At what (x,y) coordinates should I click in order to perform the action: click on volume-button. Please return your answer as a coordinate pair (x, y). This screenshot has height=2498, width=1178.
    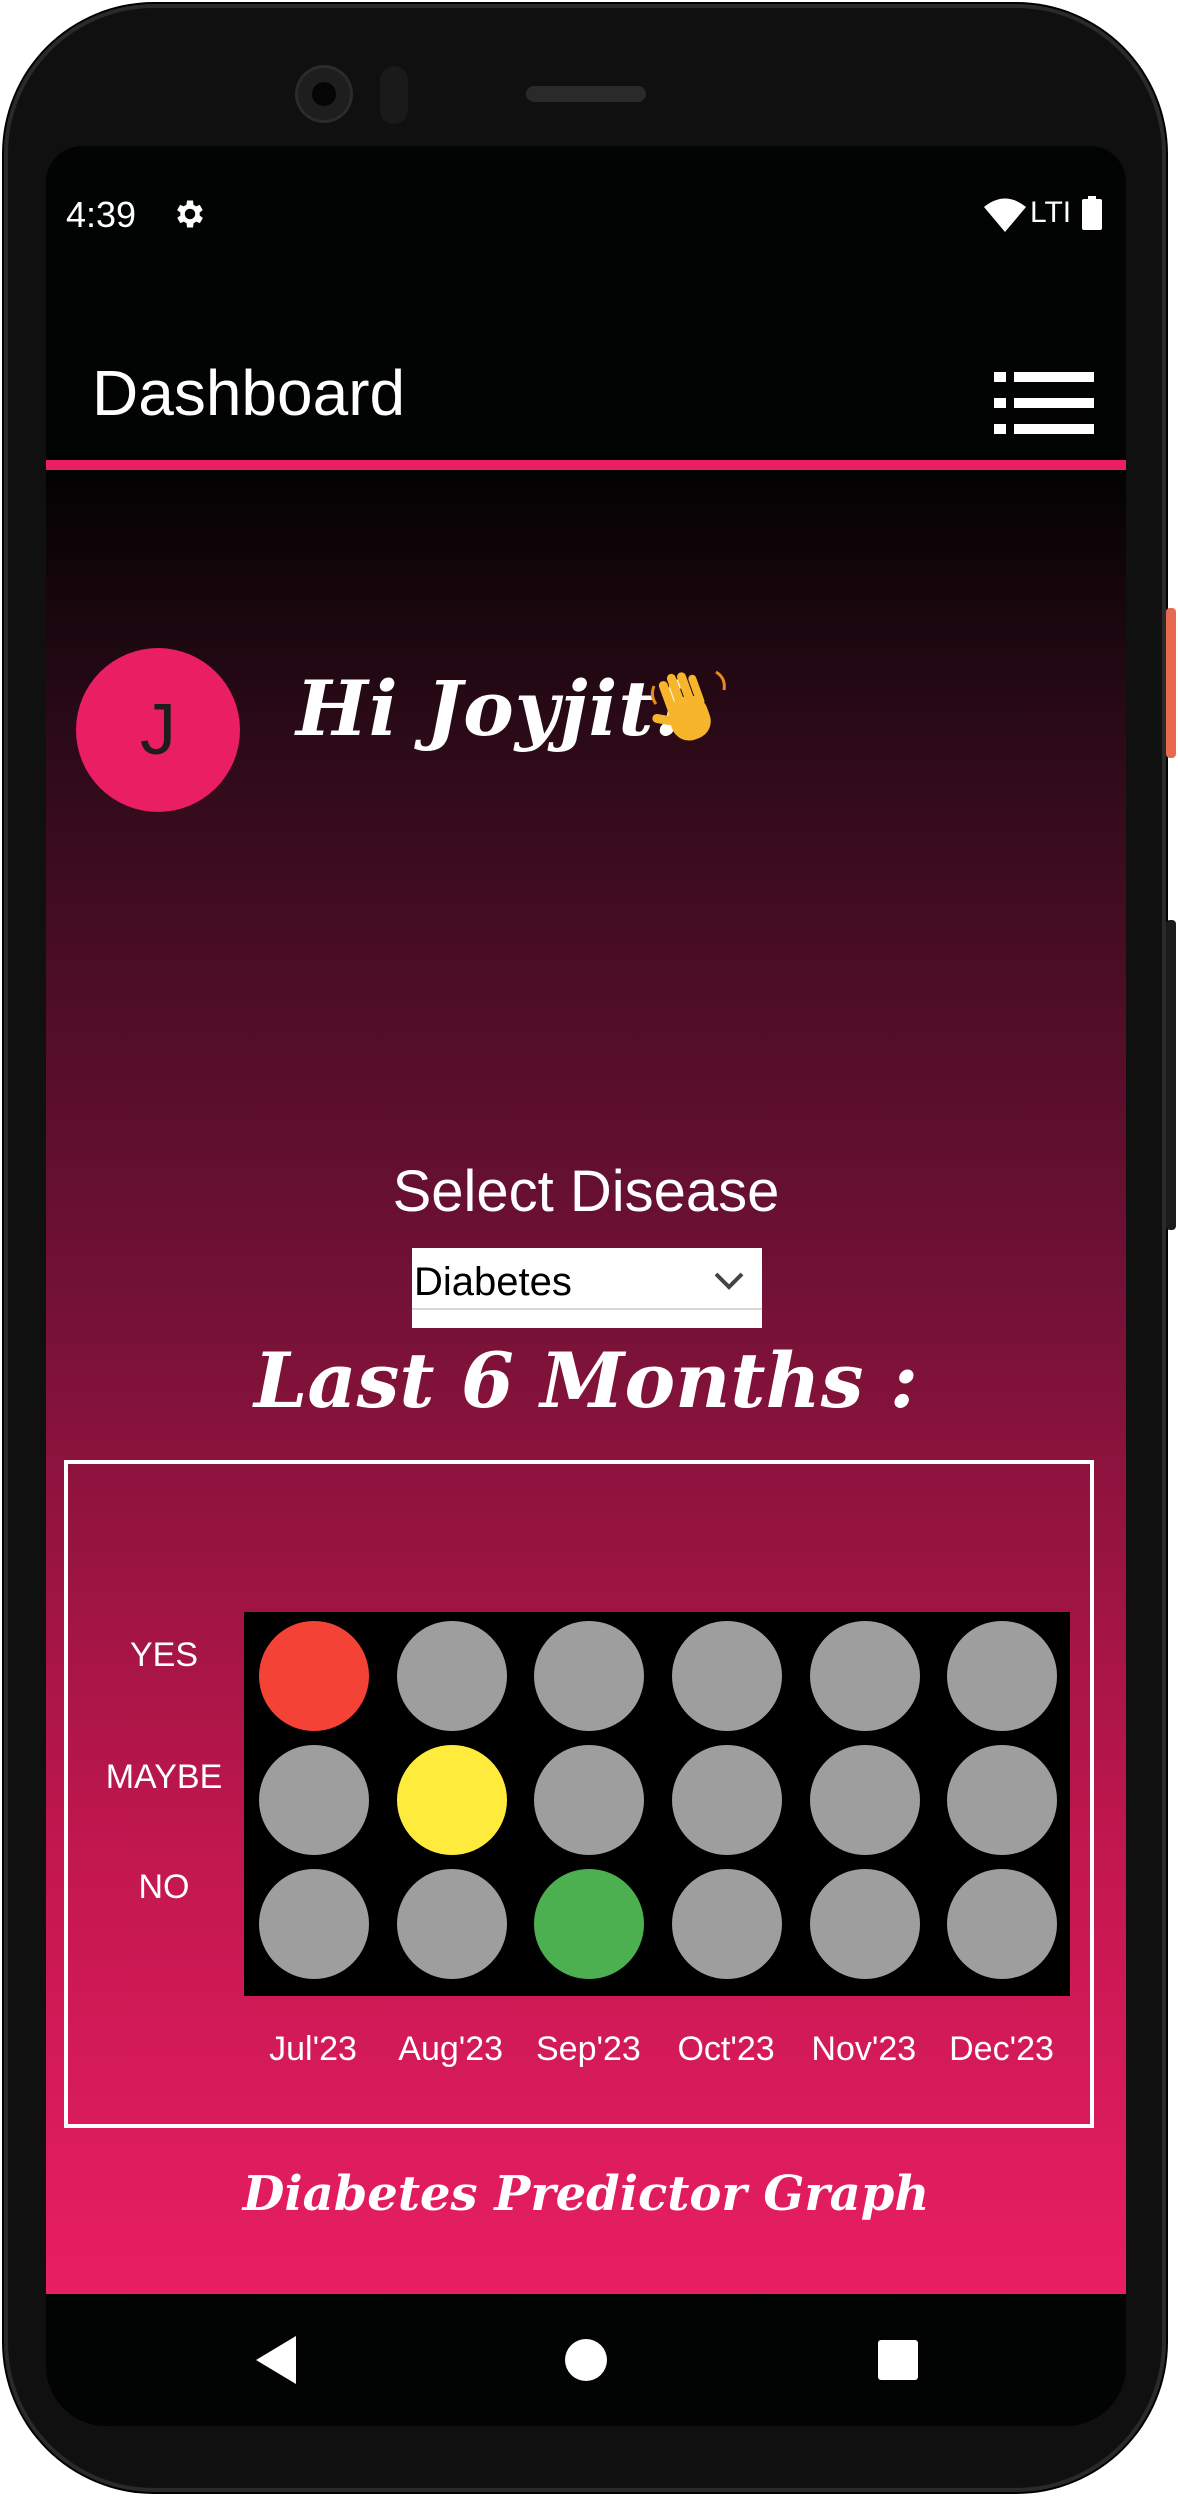
    Looking at the image, I should click on (1171, 1075).